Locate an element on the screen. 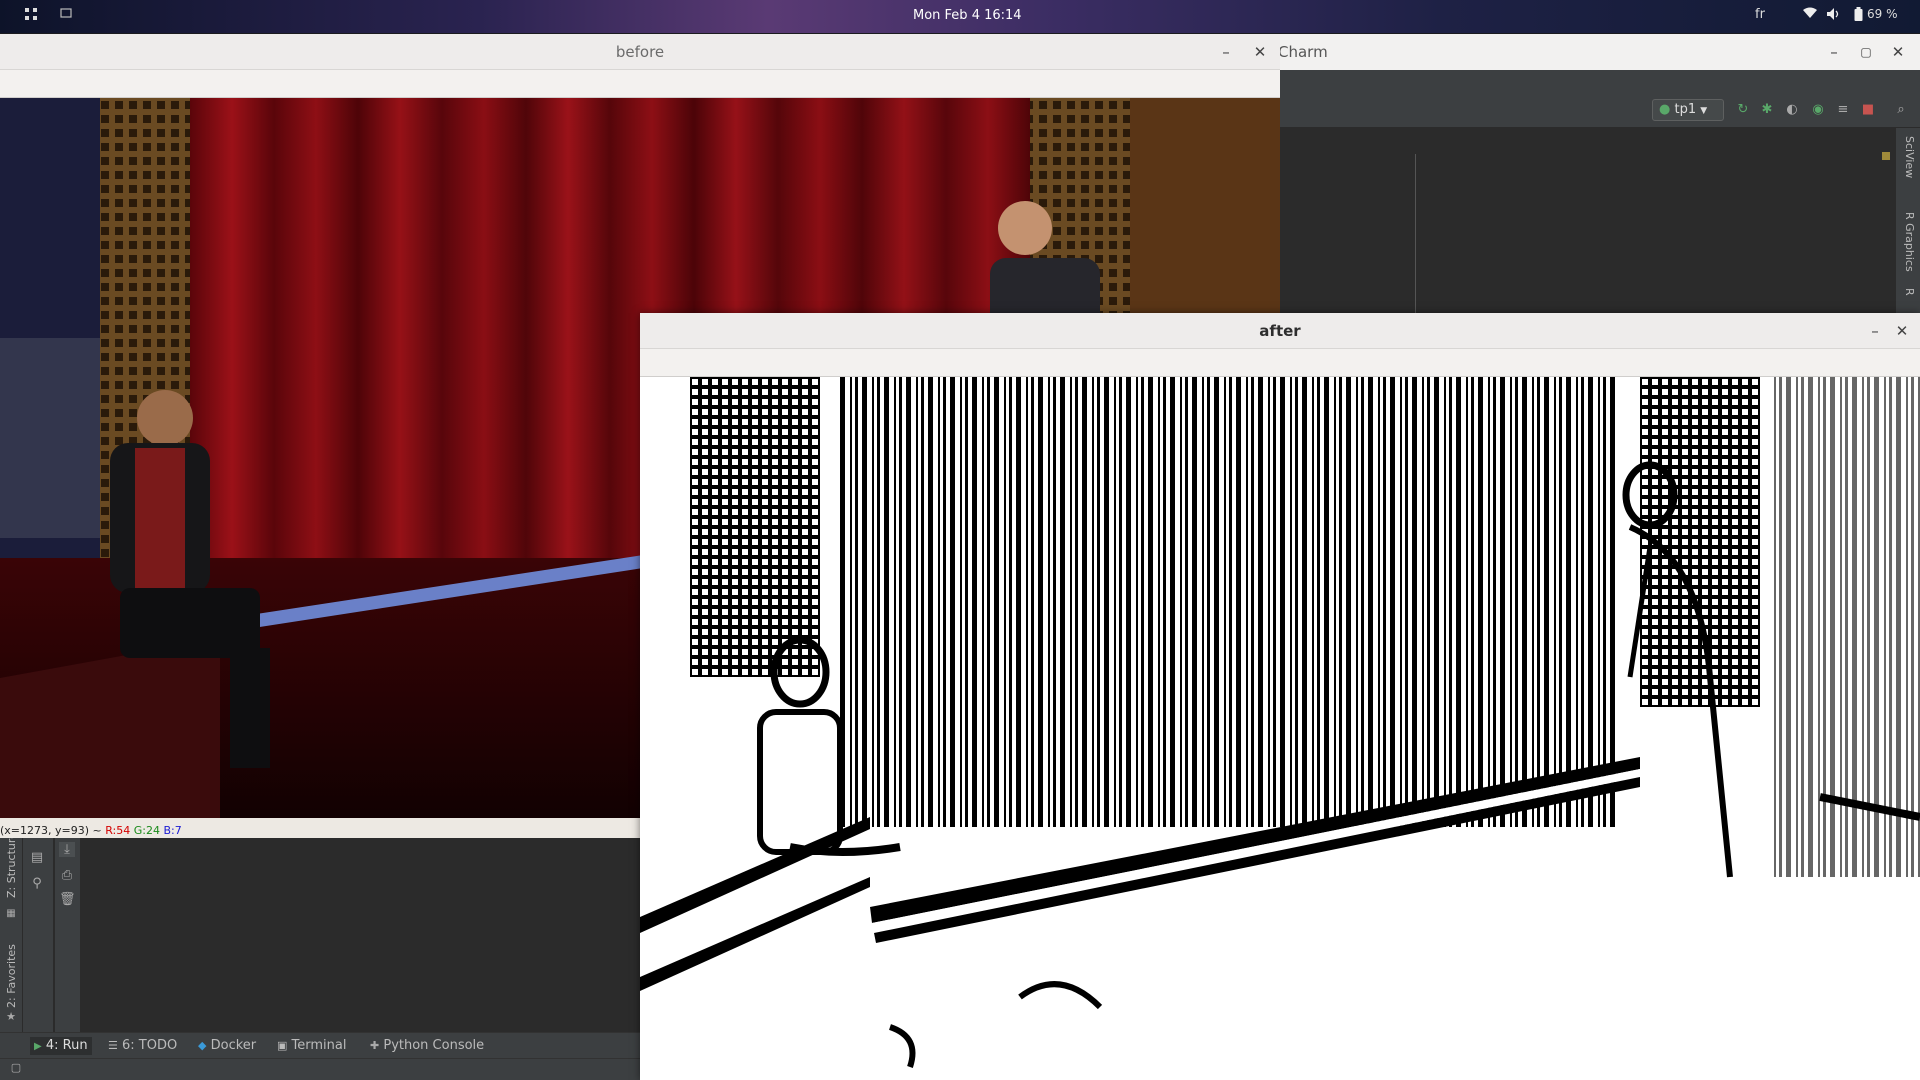 Image resolution: width=1920 pixels, height=1080 pixels. profile-icon: ◉ is located at coordinates (1818, 110).